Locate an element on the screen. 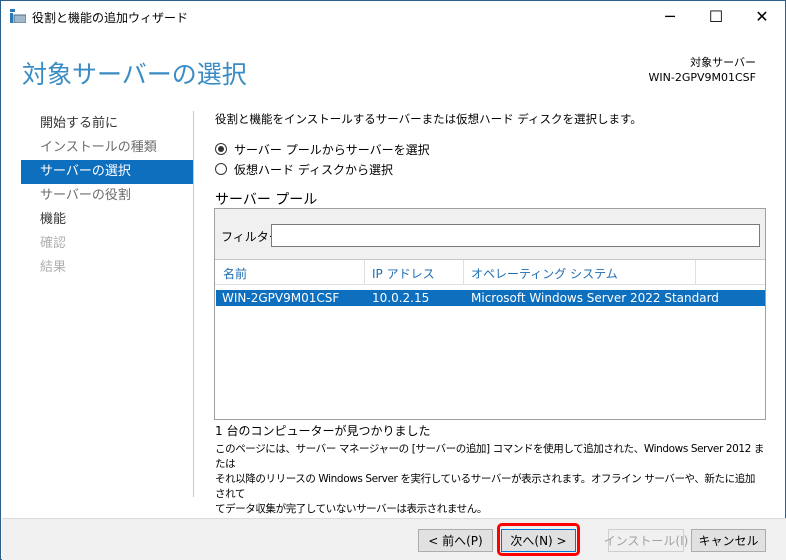  radio-label: サーバー プールからサーバーを選択 is located at coordinates (332, 150).